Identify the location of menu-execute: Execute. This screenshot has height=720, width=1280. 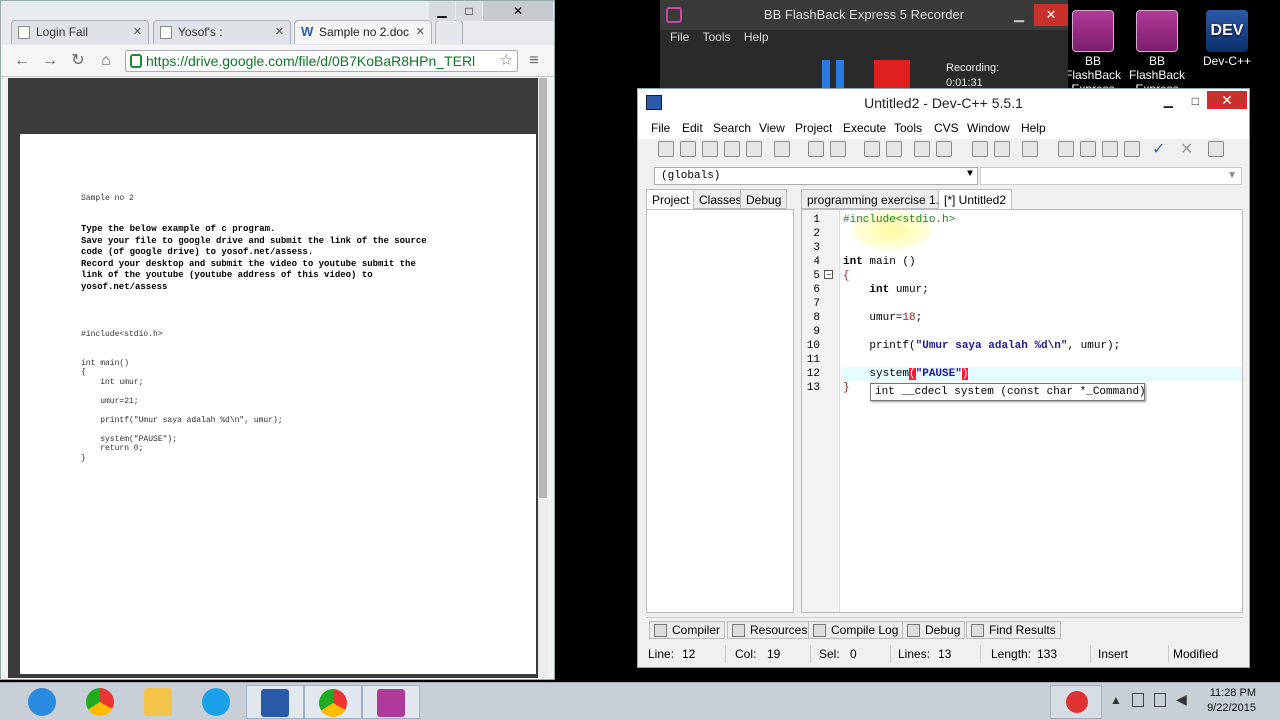
(864, 128).